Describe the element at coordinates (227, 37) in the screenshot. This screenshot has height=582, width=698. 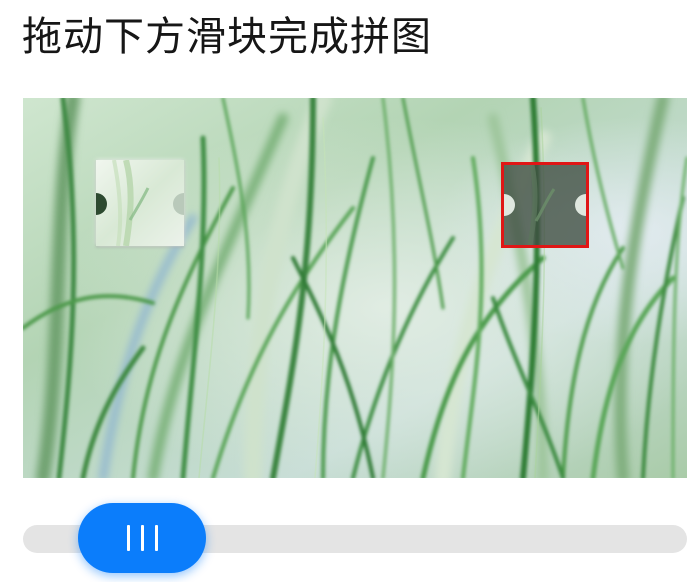
I see `page-title: 拖动下方滑块完成拼图` at that location.